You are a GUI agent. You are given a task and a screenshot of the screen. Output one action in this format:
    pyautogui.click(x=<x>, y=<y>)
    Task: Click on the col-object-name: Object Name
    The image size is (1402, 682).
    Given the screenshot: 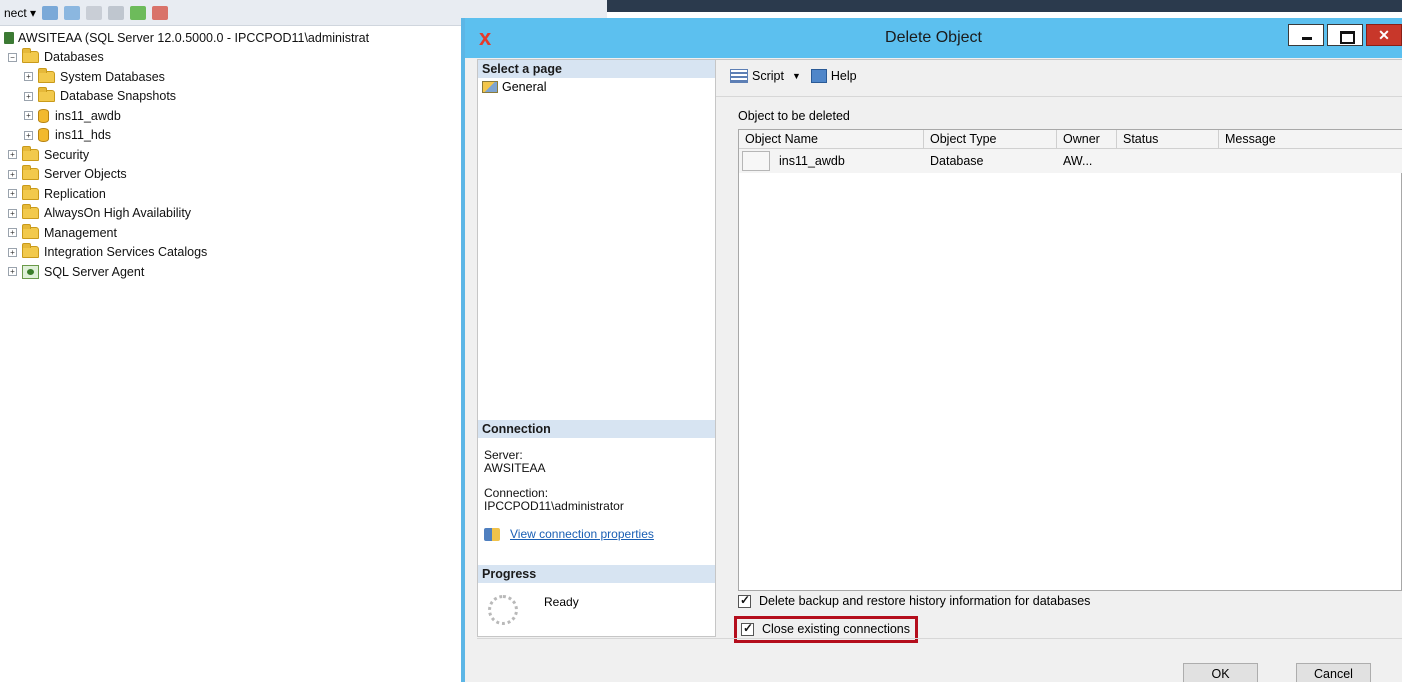 What is the action you would take?
    pyautogui.click(x=831, y=139)
    